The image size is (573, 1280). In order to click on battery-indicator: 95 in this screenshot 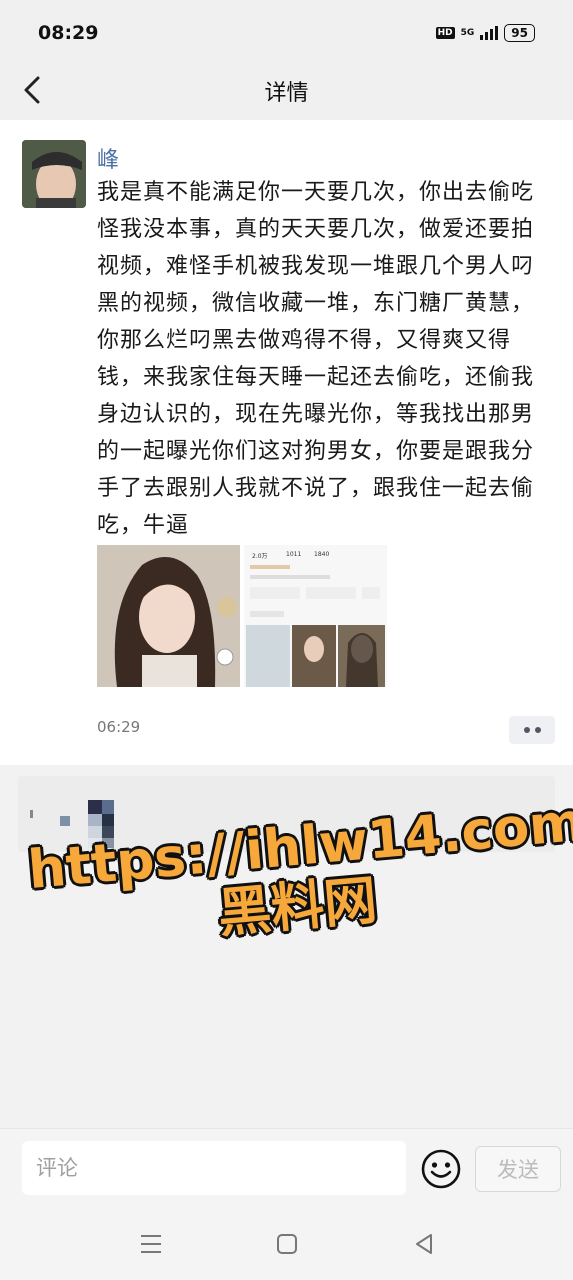, I will do `click(519, 33)`.